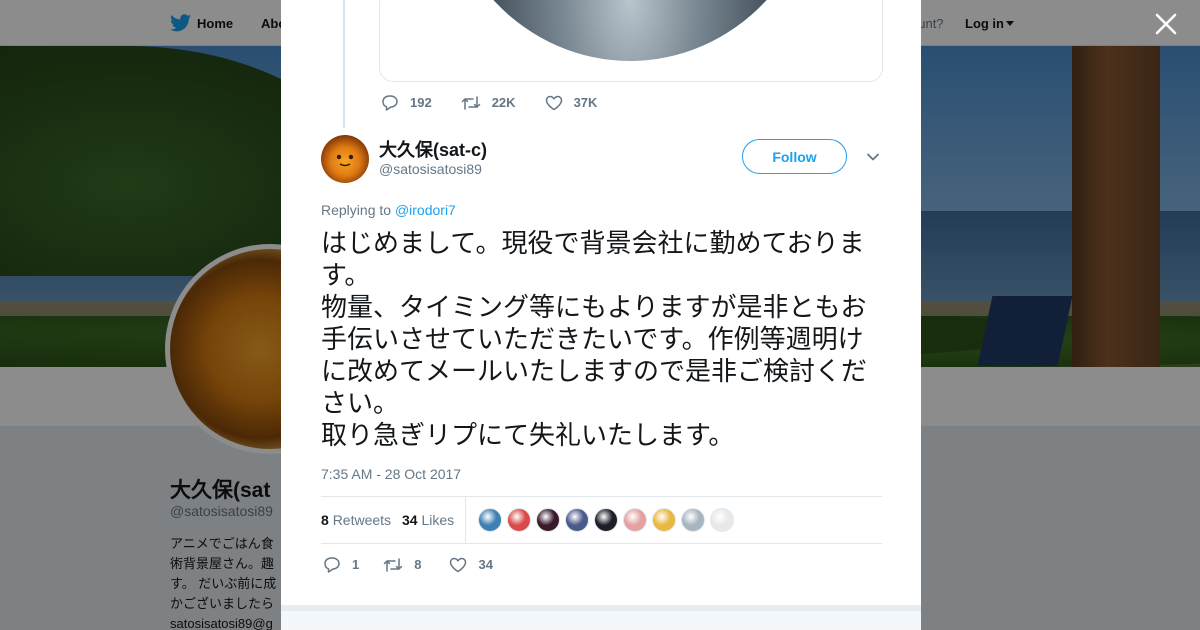 The width and height of the screenshot is (1200, 630). Describe the element at coordinates (433, 149) in the screenshot. I see `author-name: 大久保(sat-c)` at that location.